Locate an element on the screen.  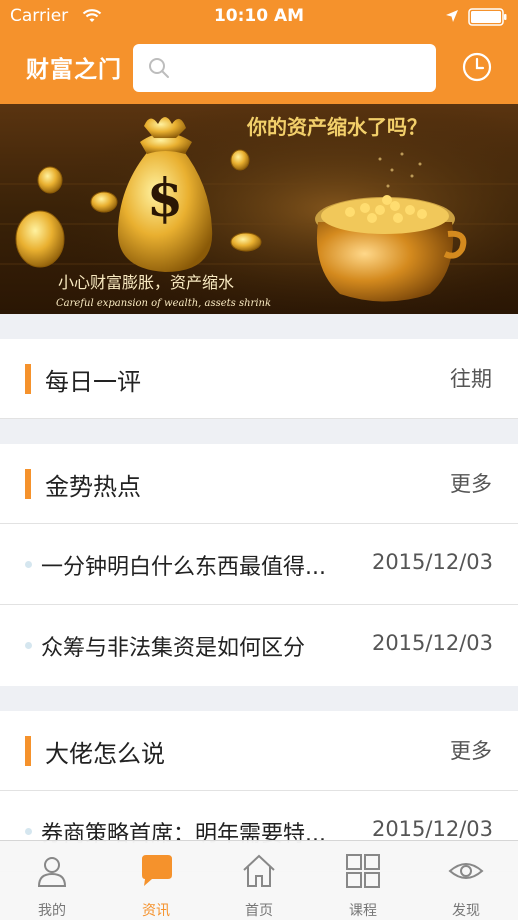
banner-caption-cn: 小心财富膨胀，资产缩水 is located at coordinates (146, 282).